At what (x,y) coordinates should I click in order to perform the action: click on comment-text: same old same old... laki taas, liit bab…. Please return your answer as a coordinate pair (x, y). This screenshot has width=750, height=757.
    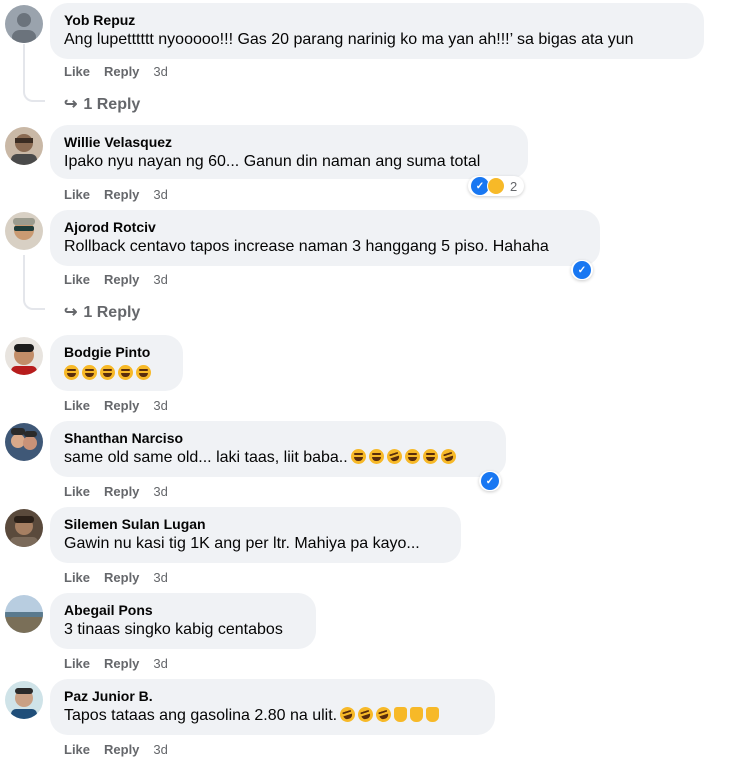
    Looking at the image, I should click on (278, 457).